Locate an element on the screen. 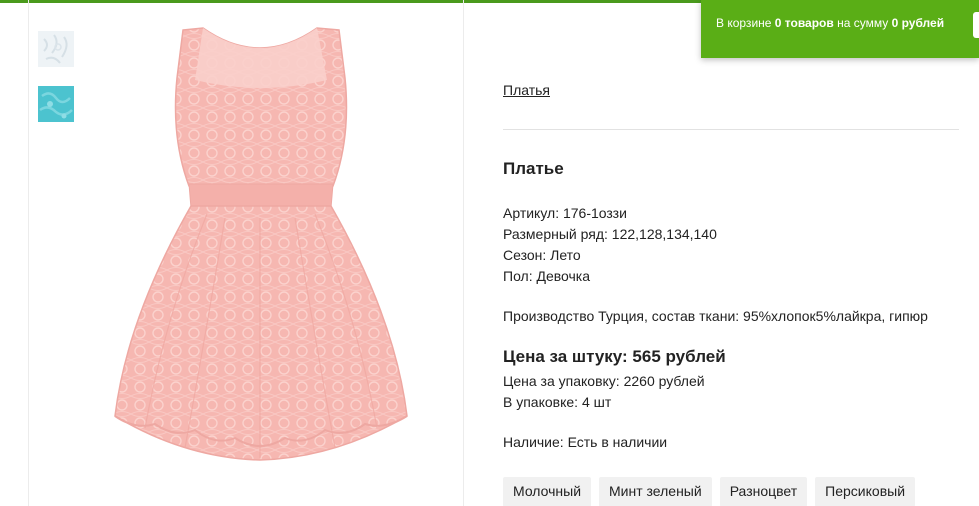 Image resolution: width=979 pixels, height=506 pixels. price-per-unit: Цена за штуку: 565 рублей is located at coordinates (614, 356).